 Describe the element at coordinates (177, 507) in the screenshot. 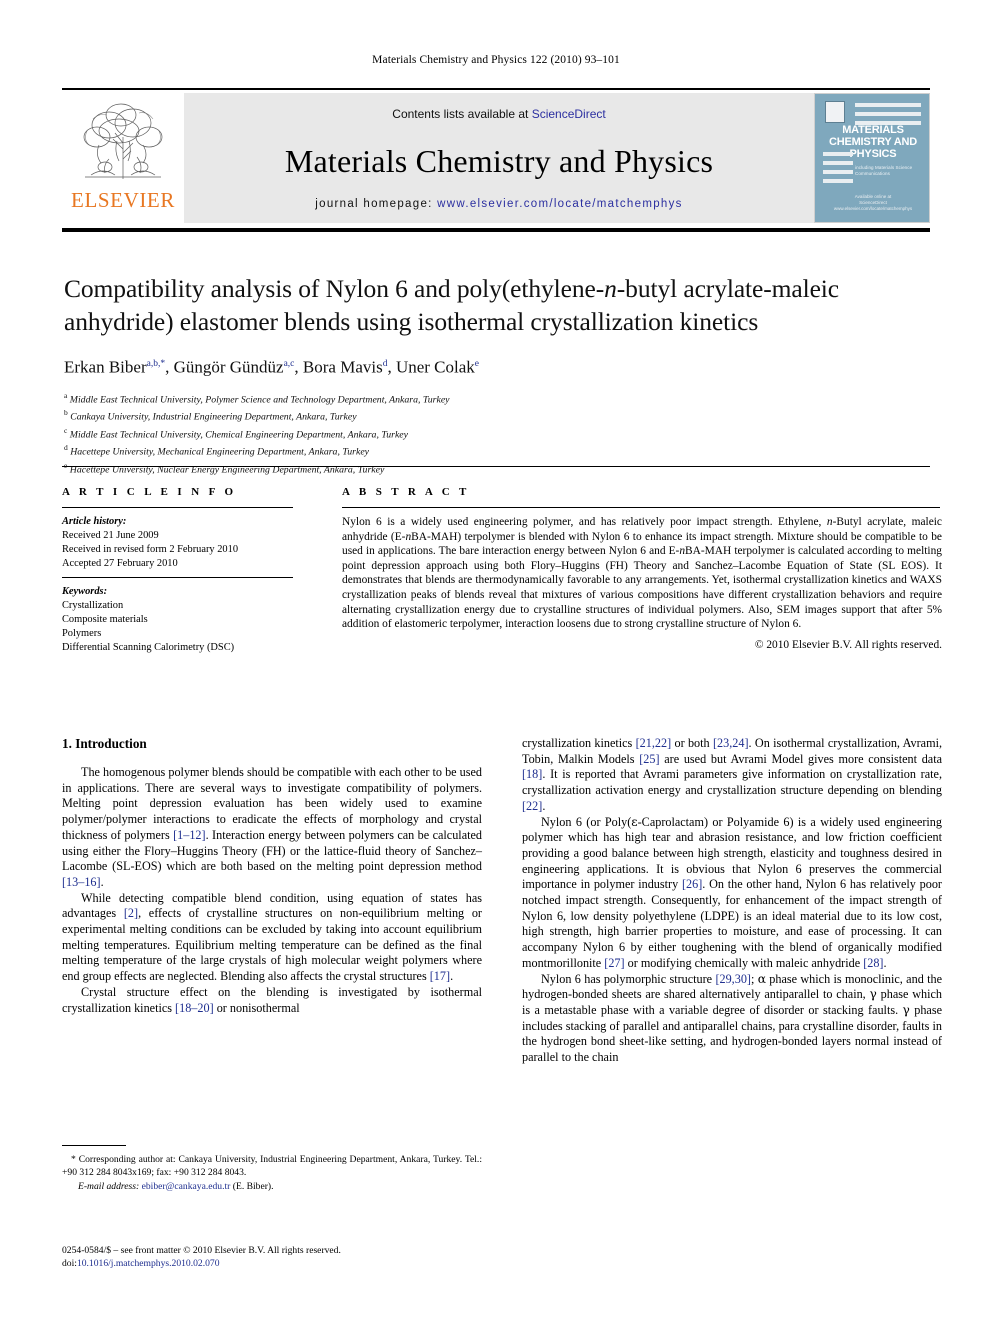

I see `article-info-rule` at that location.